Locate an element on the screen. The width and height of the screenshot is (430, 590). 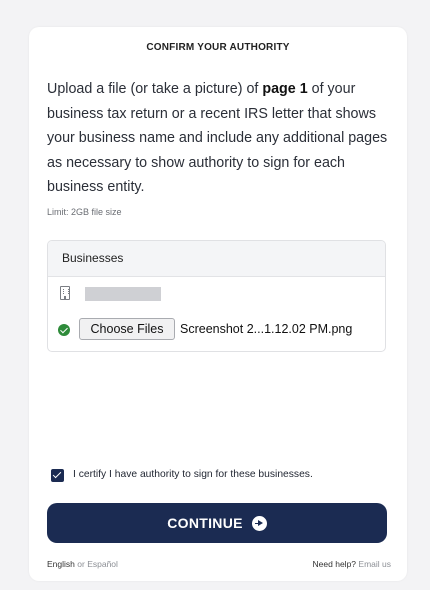
help-text: Need help? is located at coordinates (334, 564).